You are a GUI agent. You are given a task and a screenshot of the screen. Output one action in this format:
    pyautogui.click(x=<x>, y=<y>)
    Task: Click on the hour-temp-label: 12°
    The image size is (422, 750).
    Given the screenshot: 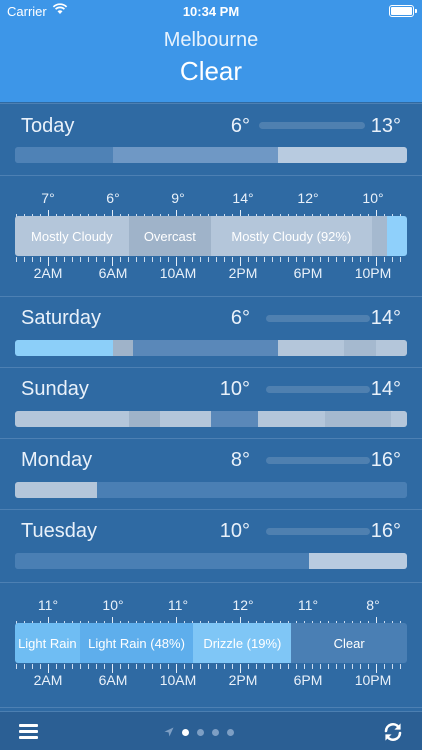 What is the action you would take?
    pyautogui.click(x=243, y=605)
    